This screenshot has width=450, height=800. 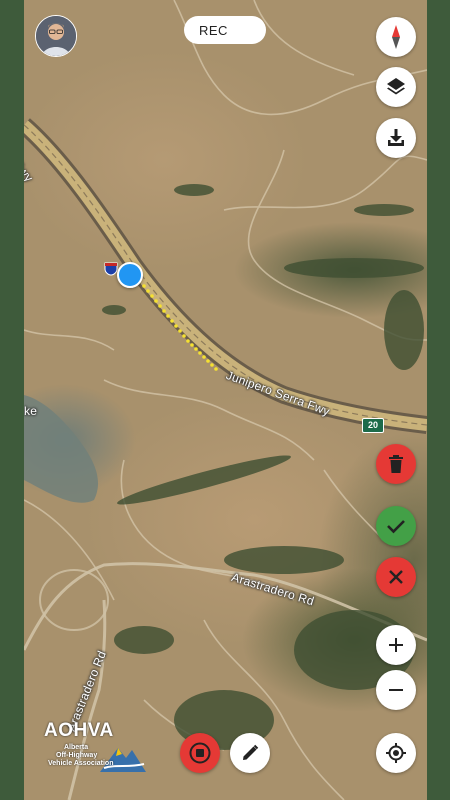 I want to click on layers-button, so click(x=396, y=87).